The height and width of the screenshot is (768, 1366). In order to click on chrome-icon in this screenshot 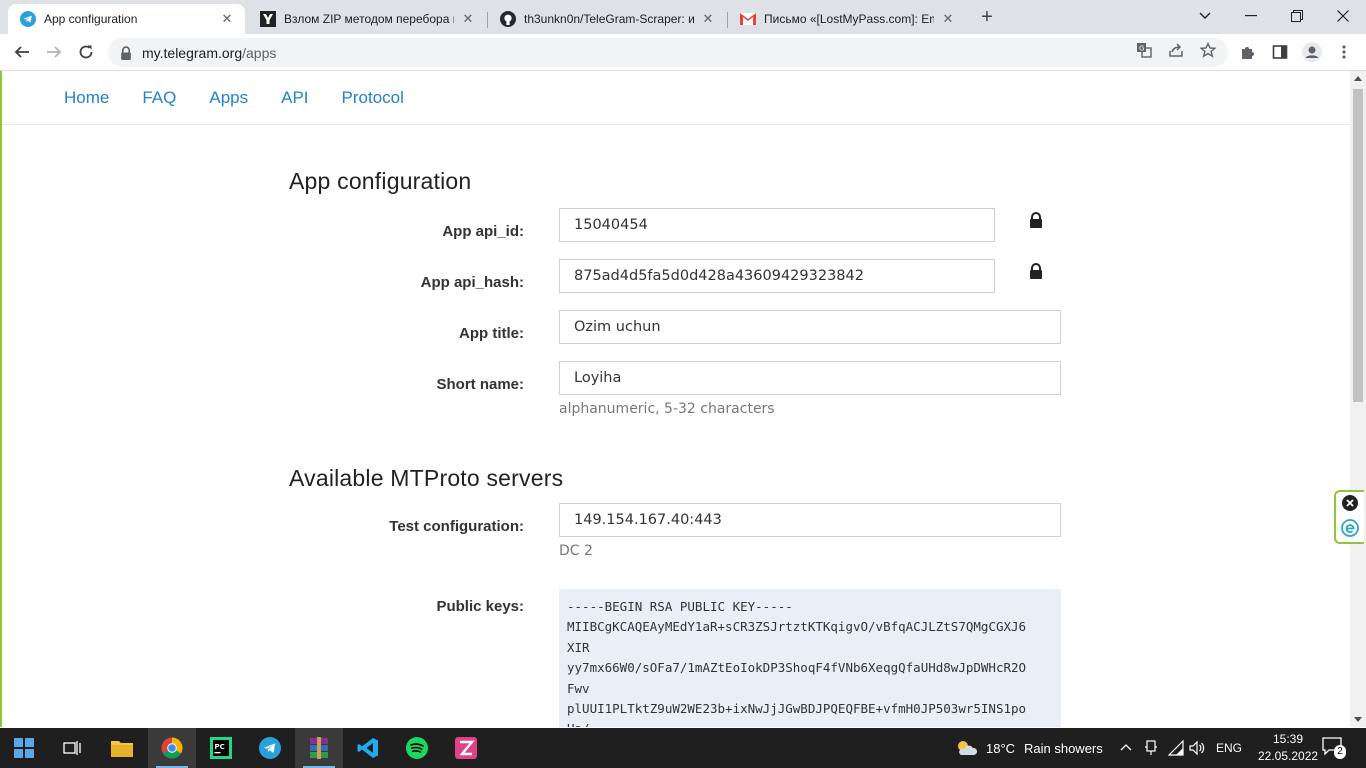, I will do `click(172, 748)`.